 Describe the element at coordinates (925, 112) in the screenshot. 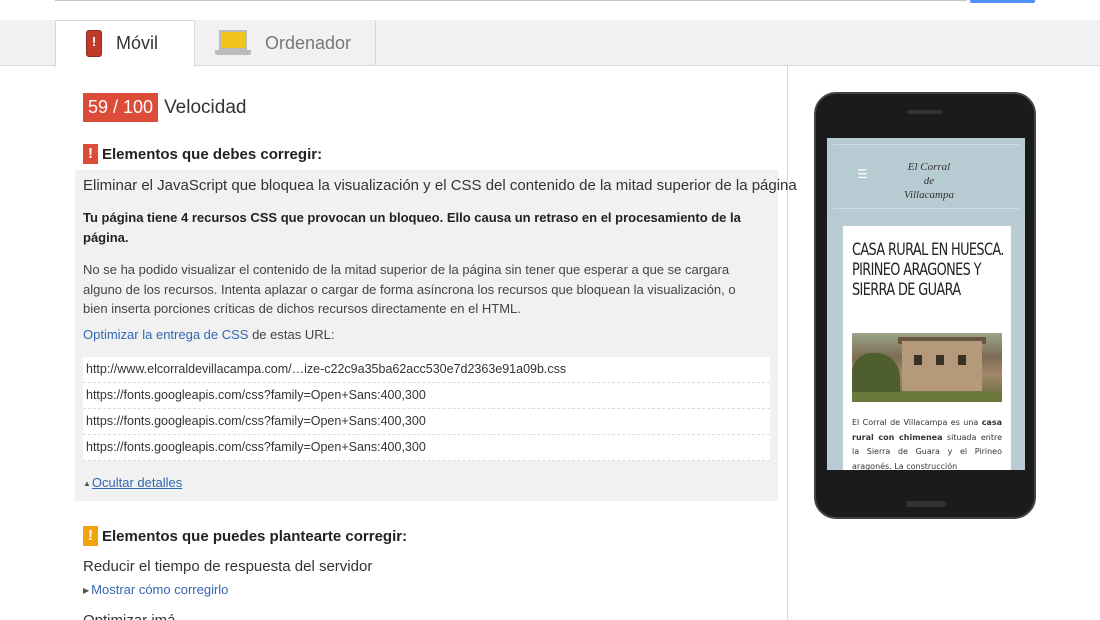

I see `phone-speaker` at that location.